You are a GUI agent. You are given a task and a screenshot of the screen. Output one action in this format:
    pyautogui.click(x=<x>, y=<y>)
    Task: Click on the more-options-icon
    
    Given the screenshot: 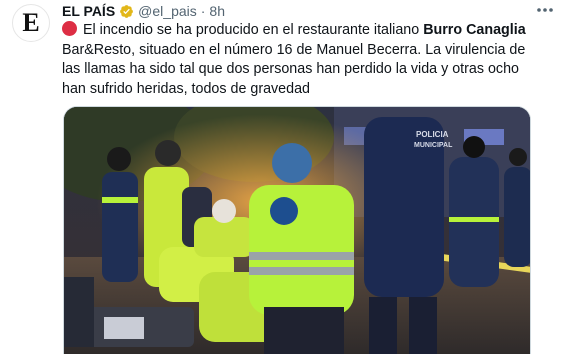 What is the action you would take?
    pyautogui.click(x=545, y=10)
    